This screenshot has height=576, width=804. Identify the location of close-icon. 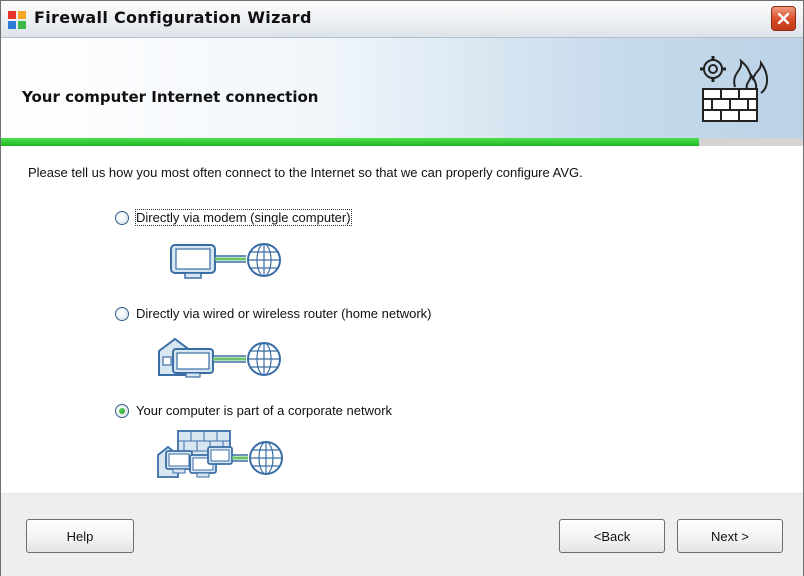
(783, 18).